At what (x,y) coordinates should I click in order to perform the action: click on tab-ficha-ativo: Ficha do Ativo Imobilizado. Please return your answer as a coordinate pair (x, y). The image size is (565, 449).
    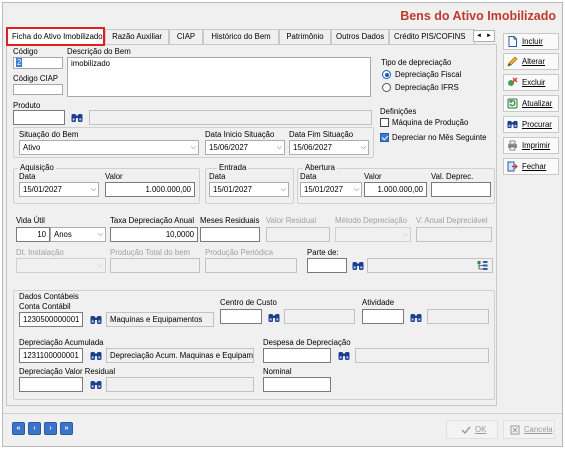
    Looking at the image, I should click on (55, 36).